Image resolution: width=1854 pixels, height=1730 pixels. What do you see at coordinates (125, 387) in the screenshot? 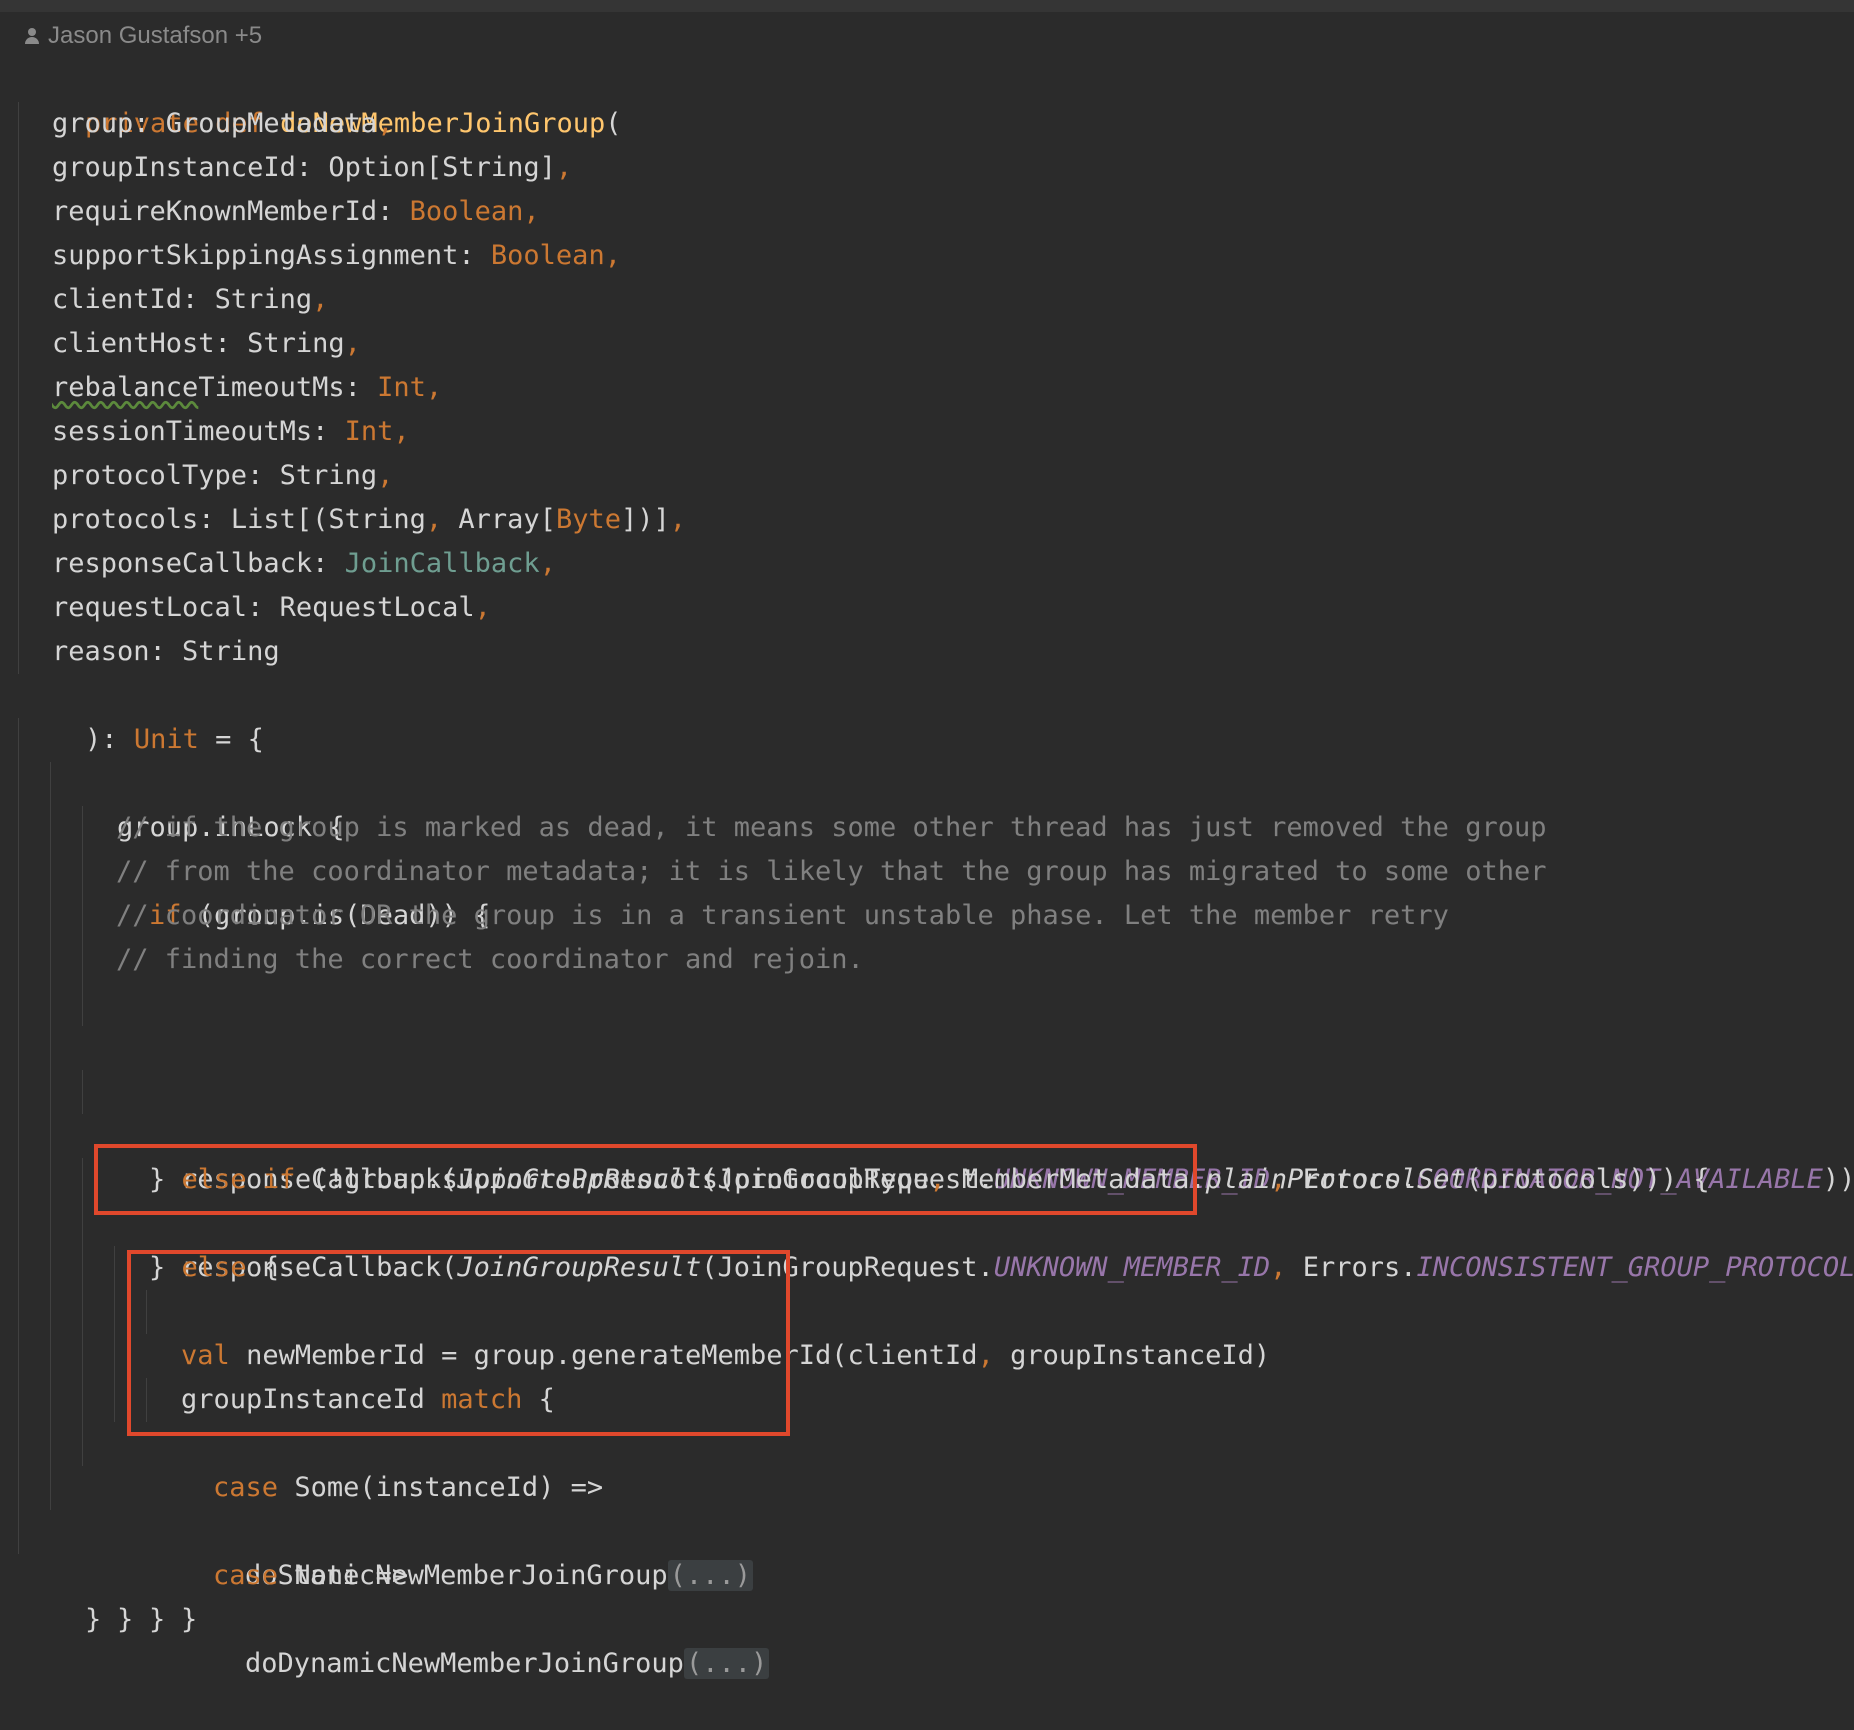
I see `spelling-warning: rebalance` at bounding box center [125, 387].